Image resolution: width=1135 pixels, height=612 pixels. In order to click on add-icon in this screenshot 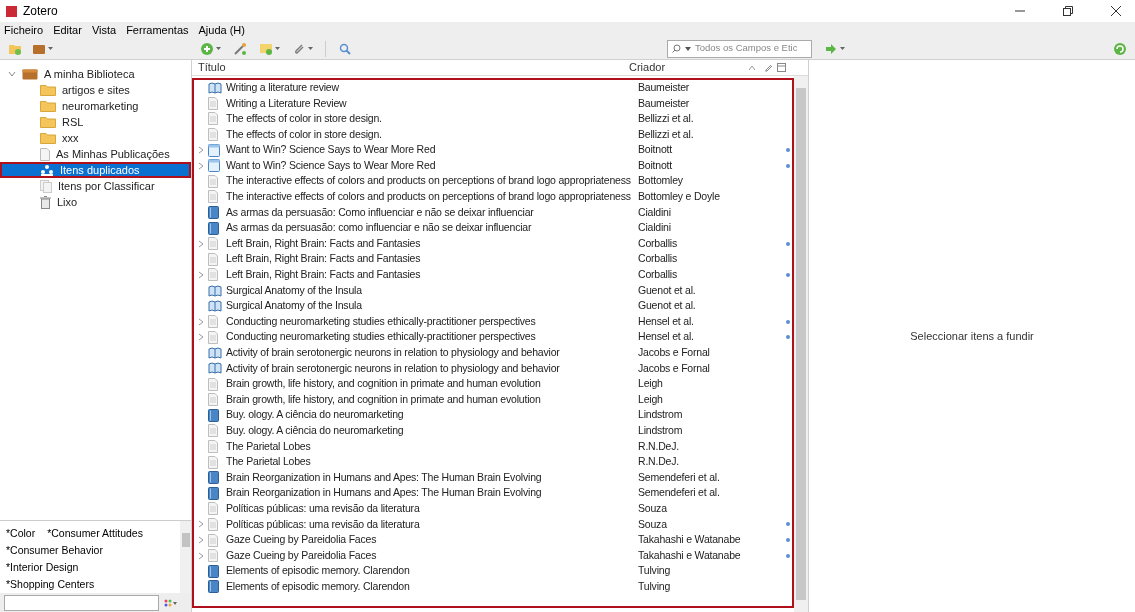, I will do `click(207, 48)`.